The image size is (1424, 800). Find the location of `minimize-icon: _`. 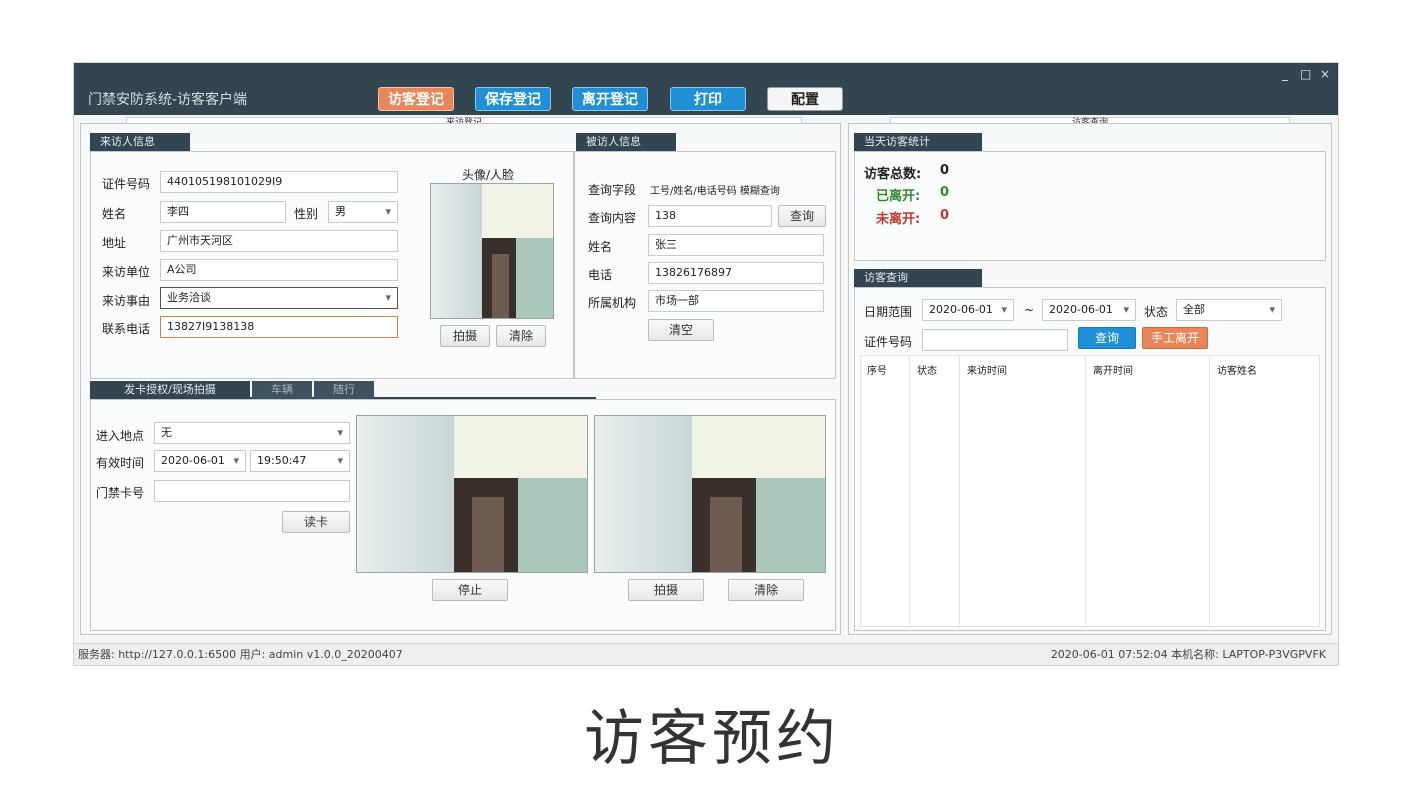

minimize-icon: _ is located at coordinates (1285, 74).